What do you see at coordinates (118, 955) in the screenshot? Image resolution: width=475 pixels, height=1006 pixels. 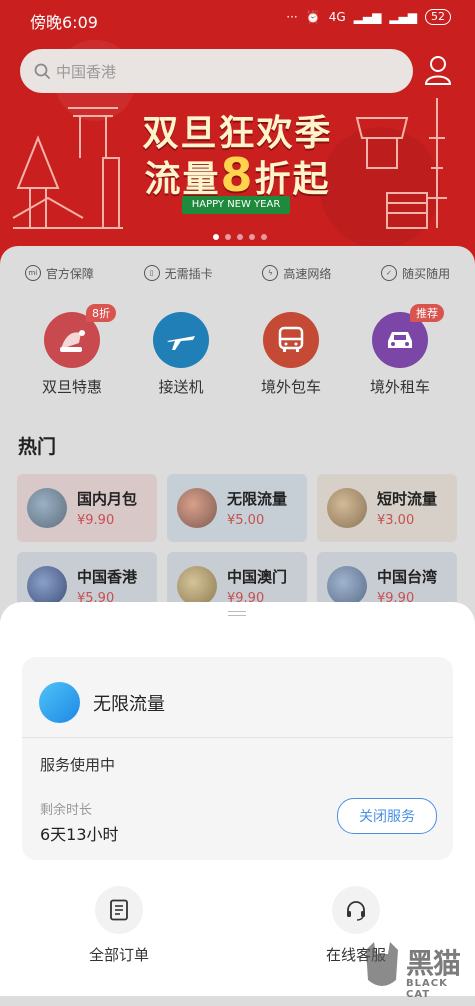 I see `action-label: 全部订单` at bounding box center [118, 955].